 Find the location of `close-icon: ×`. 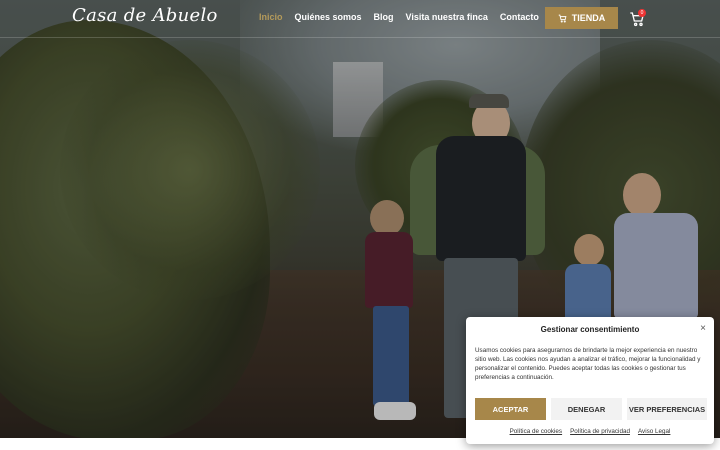

close-icon: × is located at coordinates (703, 328).